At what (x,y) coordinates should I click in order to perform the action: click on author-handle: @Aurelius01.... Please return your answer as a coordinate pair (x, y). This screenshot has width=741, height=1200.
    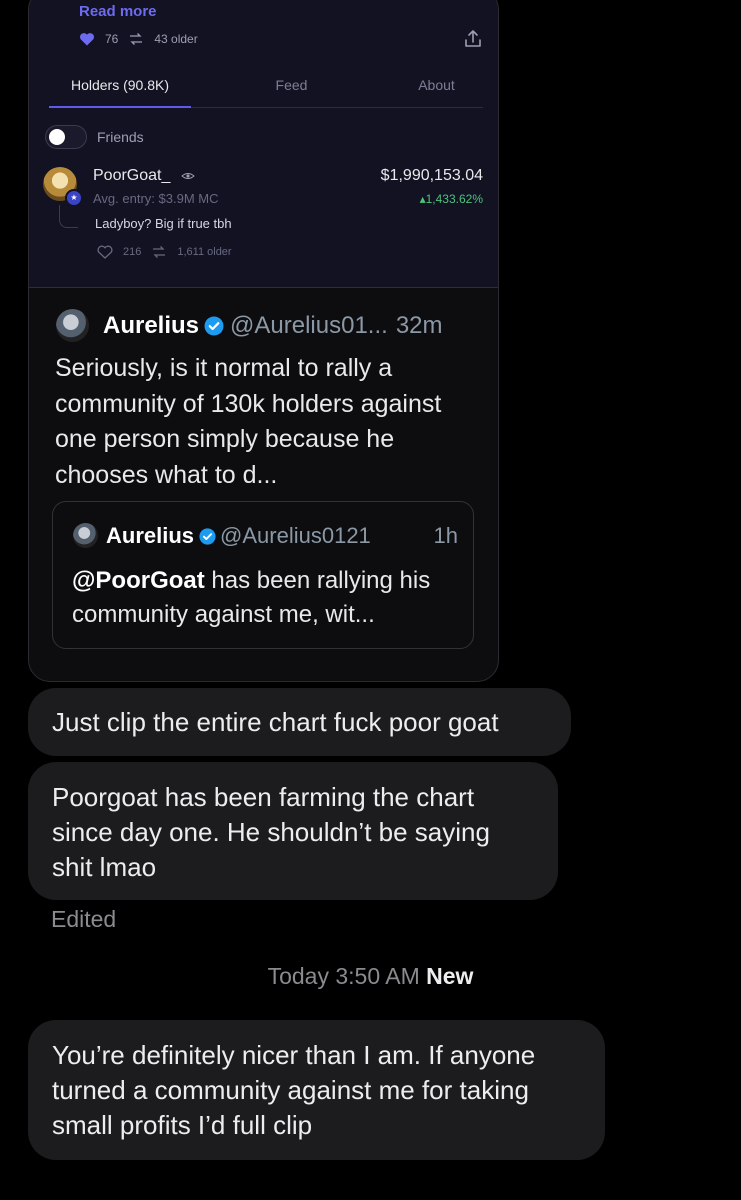
    Looking at the image, I should click on (309, 325).